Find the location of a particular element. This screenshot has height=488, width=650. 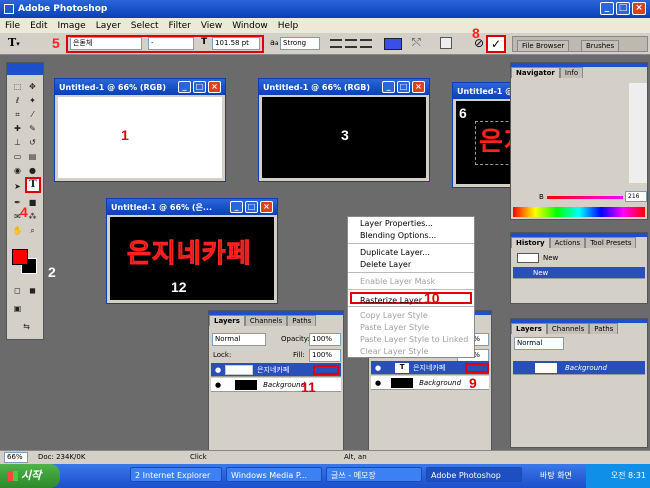

taskbar-item-notepad: 글쓰 - 메모장 is located at coordinates (374, 474).